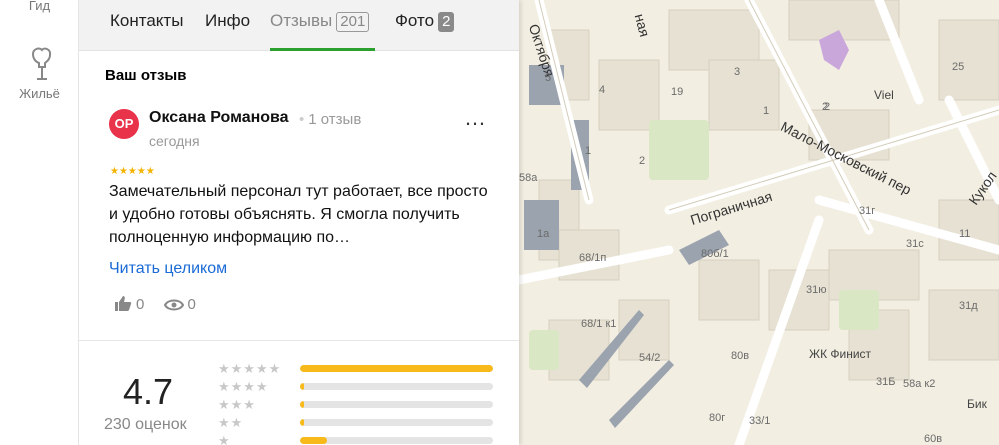  Describe the element at coordinates (320, 31) in the screenshot. I see `tab-reviews: Отзывы 201` at that location.